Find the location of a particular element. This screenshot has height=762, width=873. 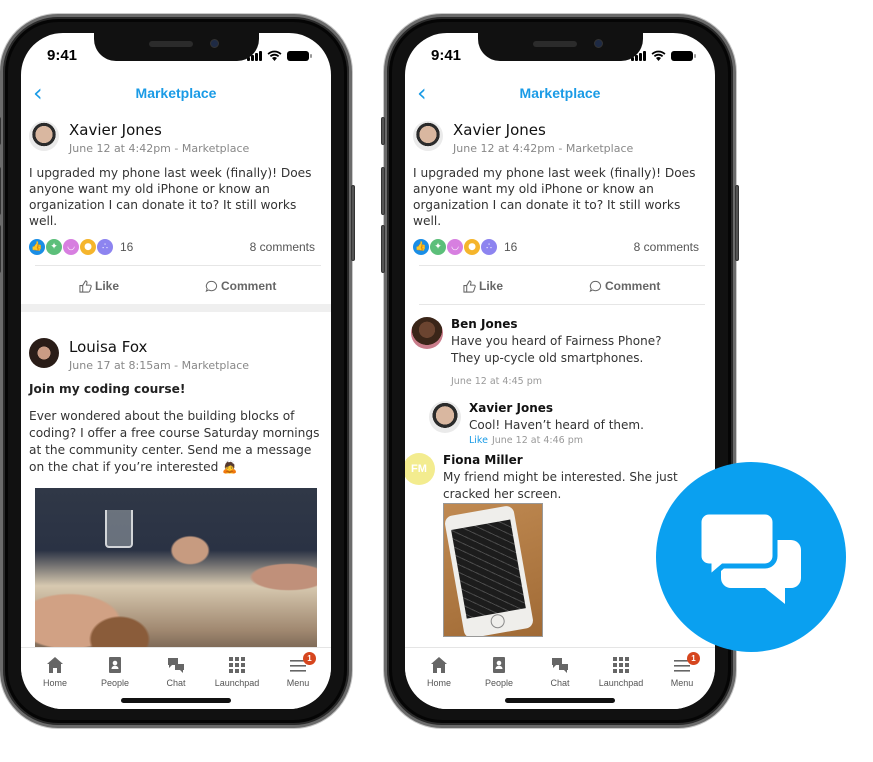

post-author: Louisa Fox is located at coordinates (108, 347).